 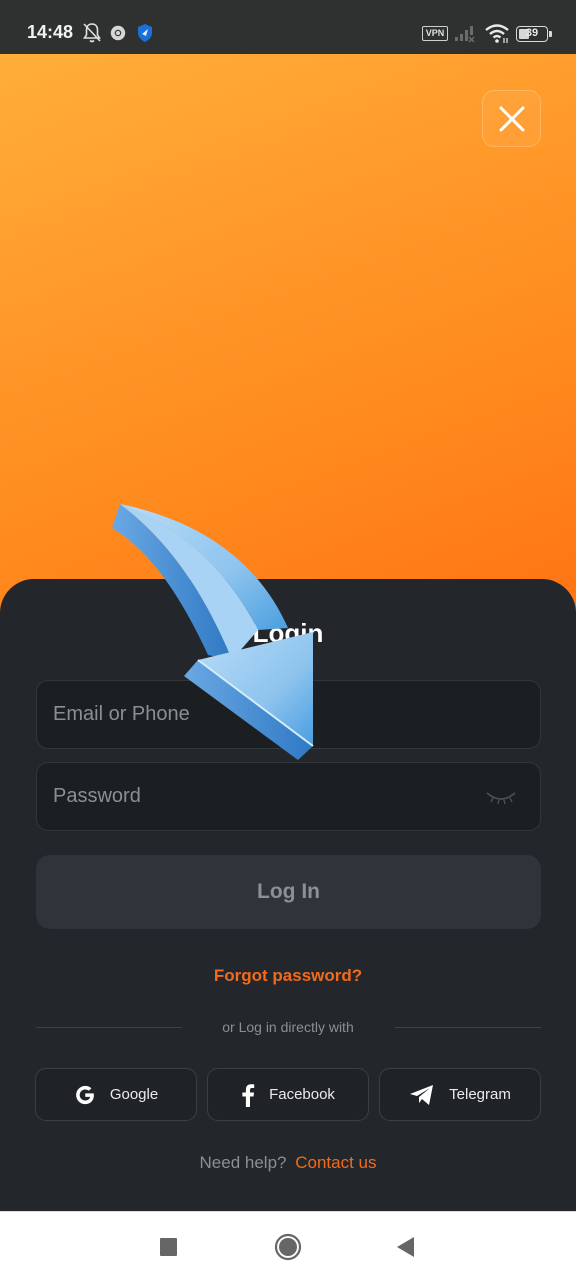 I want to click on facebook-icon, so click(x=248, y=1095).